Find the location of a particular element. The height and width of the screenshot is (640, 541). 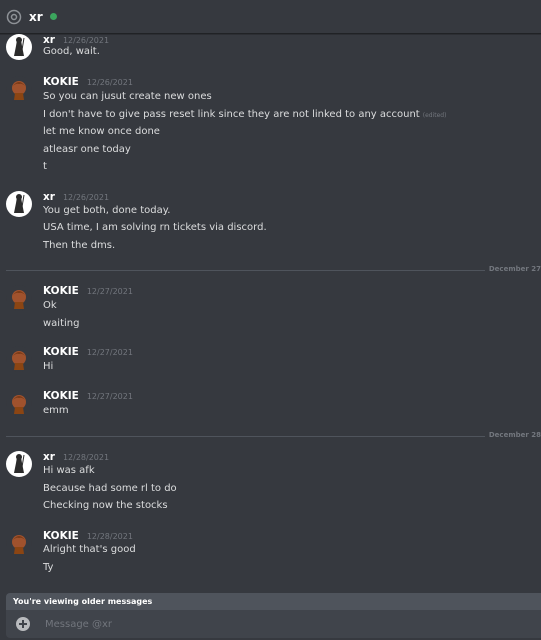

message-text: Because had some rl to do is located at coordinates (110, 488).